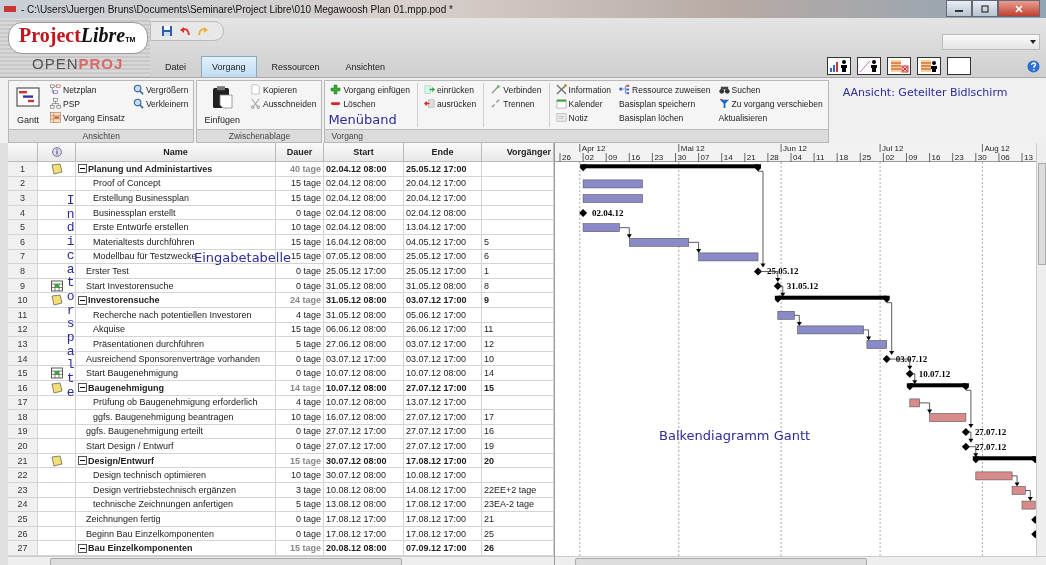 This screenshot has width=1046, height=565. Describe the element at coordinates (583, 89) in the screenshot. I see `ribbon-button: Information` at that location.